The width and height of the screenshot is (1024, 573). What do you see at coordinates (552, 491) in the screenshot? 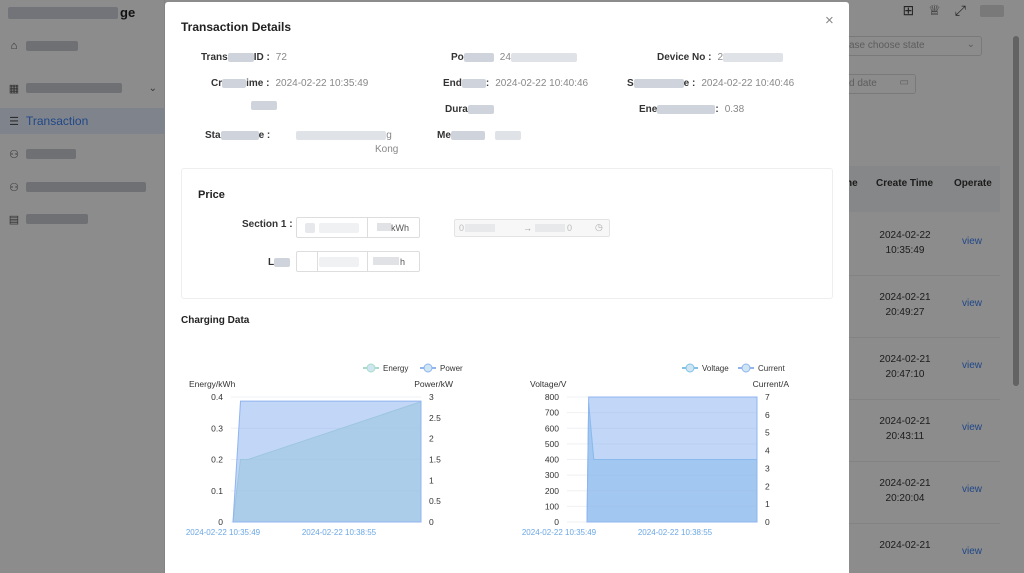
I see `y-tick-left: 200` at bounding box center [552, 491].